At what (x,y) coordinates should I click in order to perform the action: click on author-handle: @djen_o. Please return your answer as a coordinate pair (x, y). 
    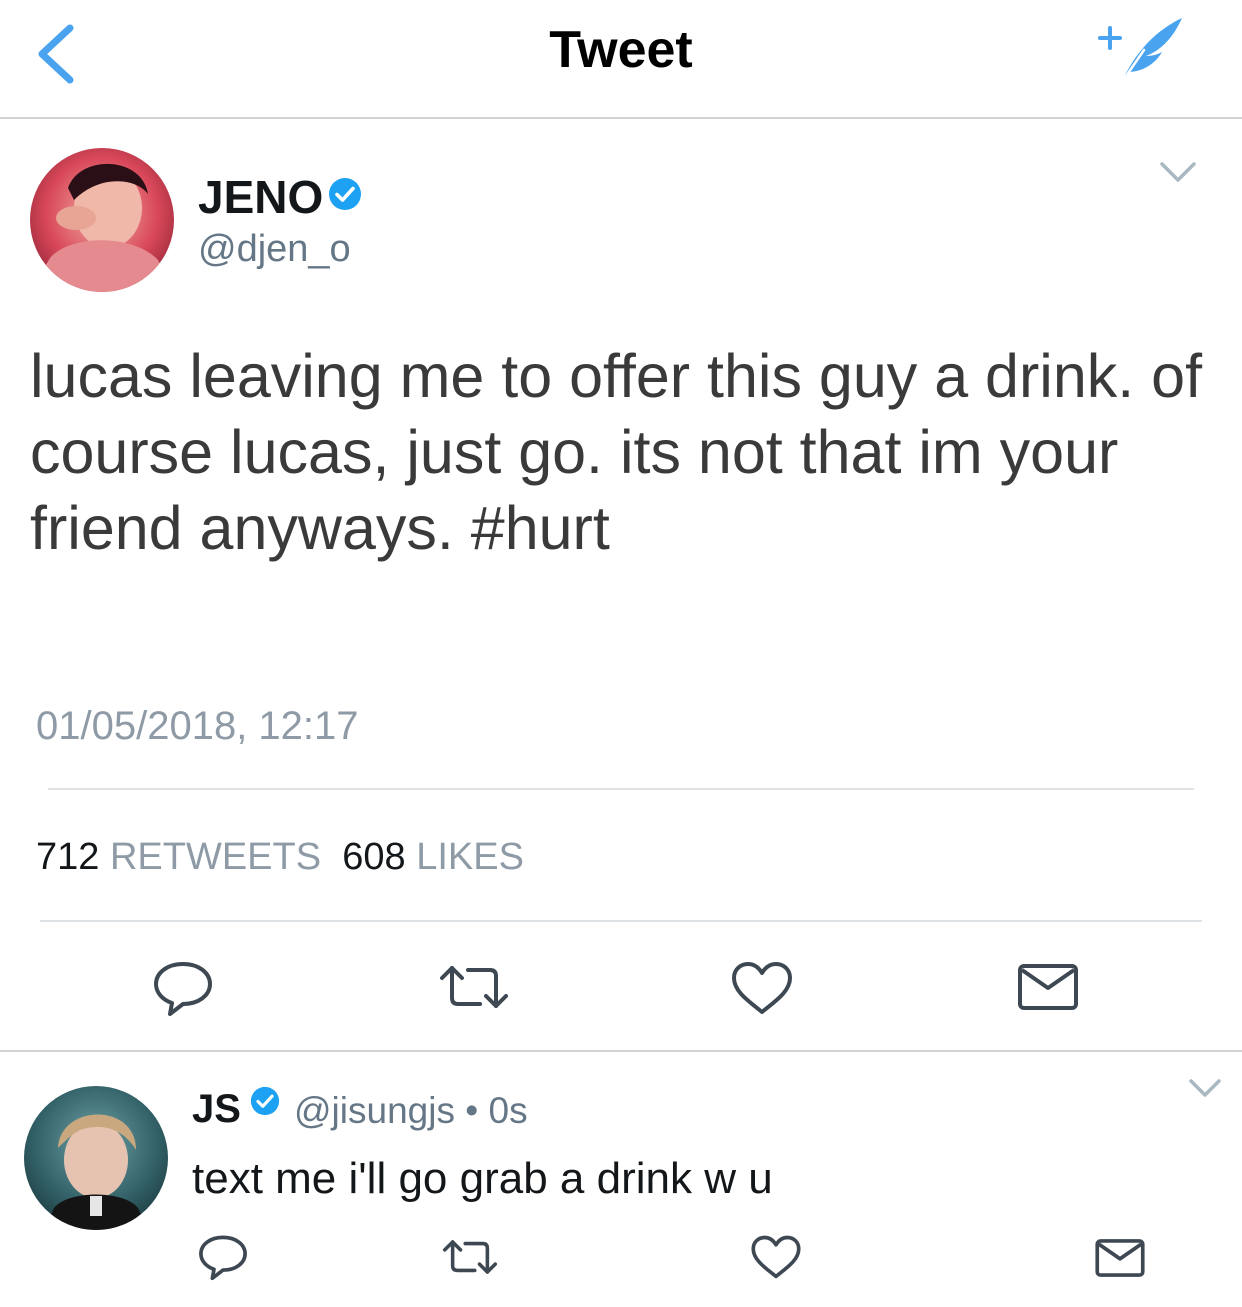
    Looking at the image, I should click on (274, 249).